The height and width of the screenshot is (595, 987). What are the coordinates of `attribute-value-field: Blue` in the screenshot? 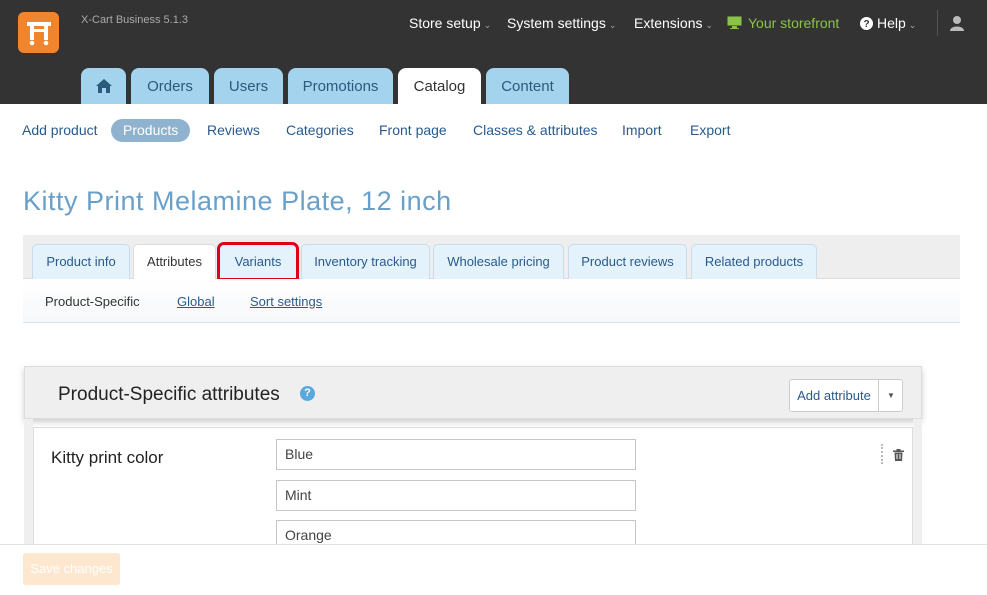 It's located at (456, 454).